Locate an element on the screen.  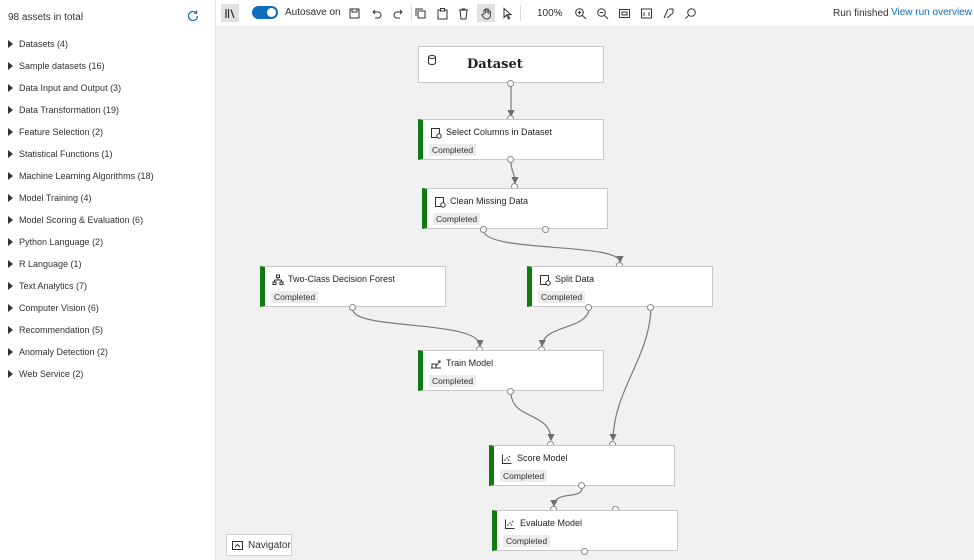
node-title: Two-Class Decision Forest is located at coordinates (342, 279).